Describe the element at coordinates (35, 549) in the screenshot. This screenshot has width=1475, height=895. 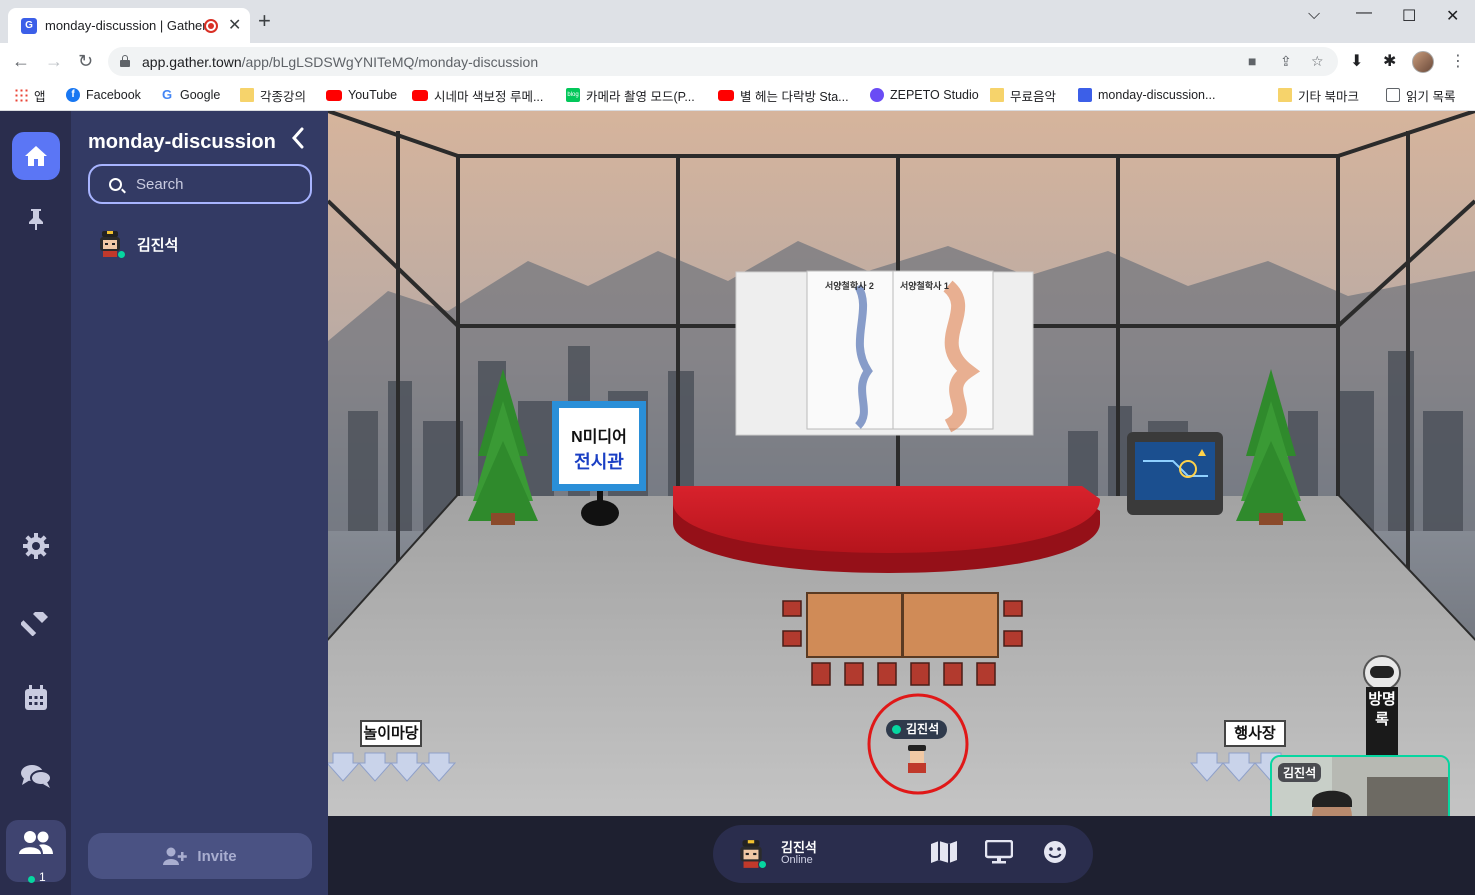
I see `settings-gear-icon` at that location.